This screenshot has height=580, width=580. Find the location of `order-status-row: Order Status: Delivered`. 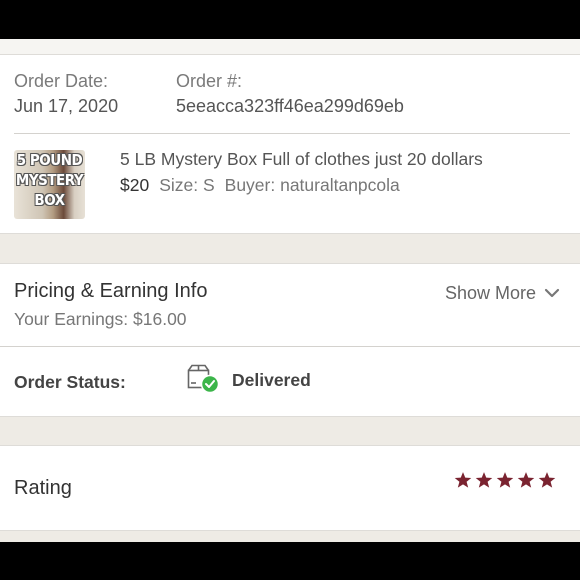

order-status-row: Order Status: Delivered is located at coordinates (290, 381).